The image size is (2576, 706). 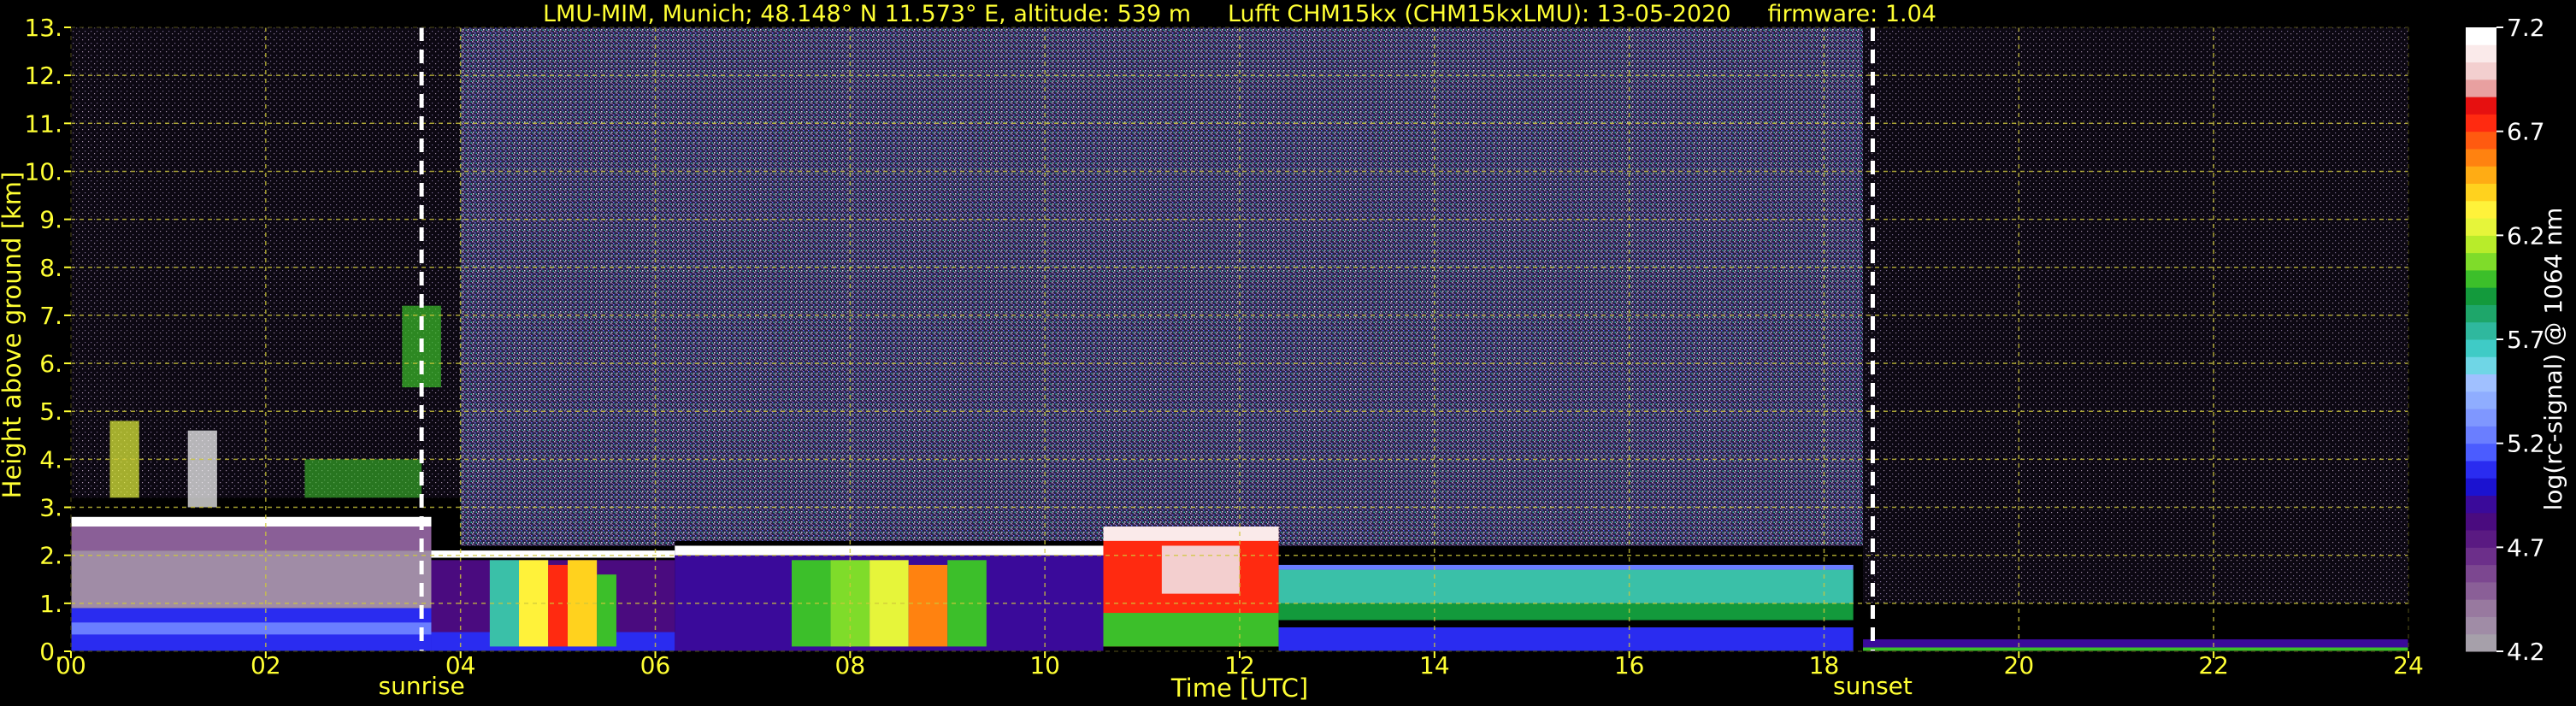 I want to click on midday-cloud-top, so click(x=1191, y=534).